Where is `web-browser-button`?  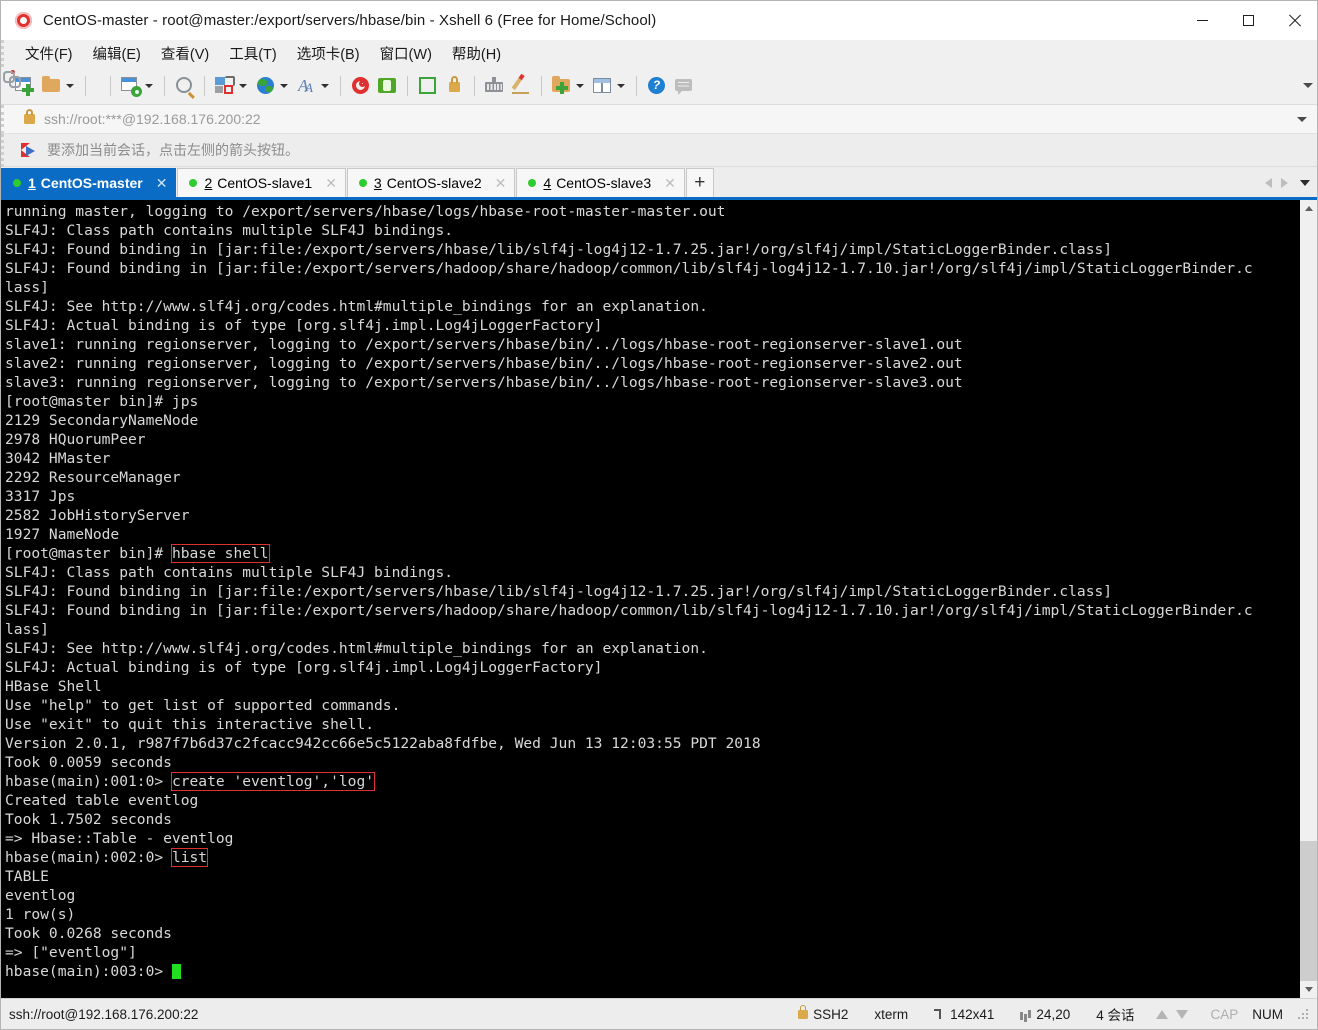 web-browser-button is located at coordinates (272, 86).